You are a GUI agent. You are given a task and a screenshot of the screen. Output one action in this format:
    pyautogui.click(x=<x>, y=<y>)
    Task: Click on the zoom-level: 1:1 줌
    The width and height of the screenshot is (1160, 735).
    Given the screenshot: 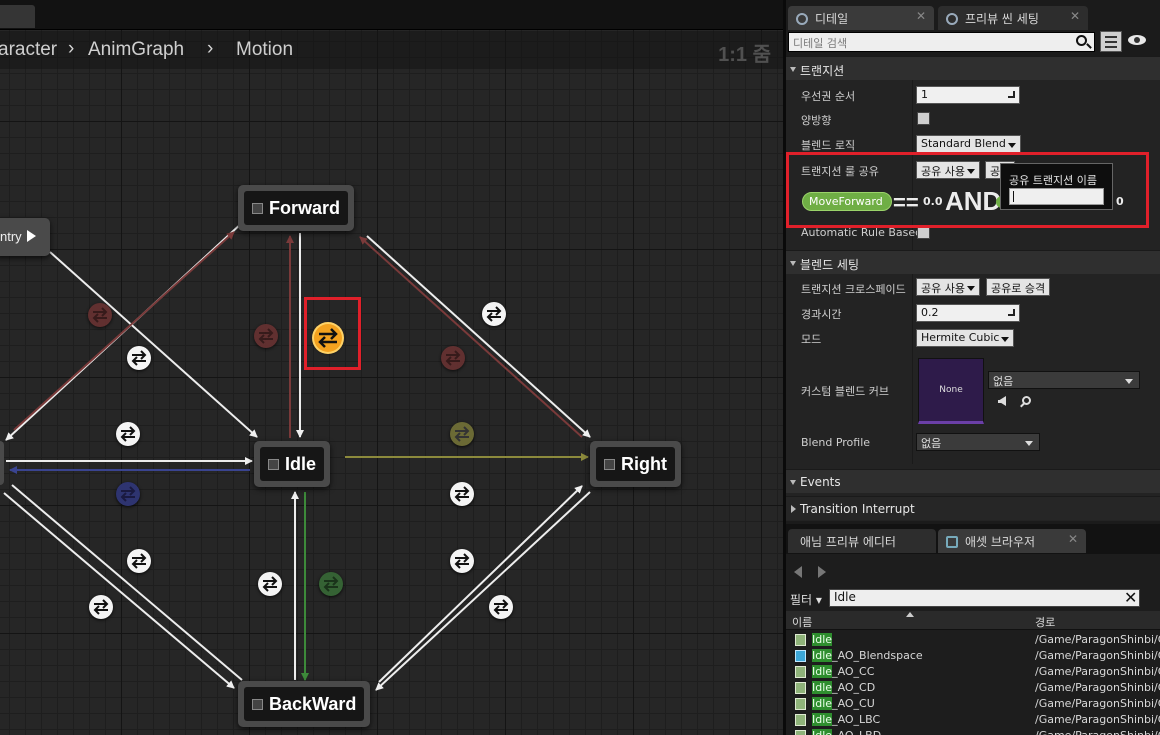 What is the action you would take?
    pyautogui.click(x=744, y=55)
    